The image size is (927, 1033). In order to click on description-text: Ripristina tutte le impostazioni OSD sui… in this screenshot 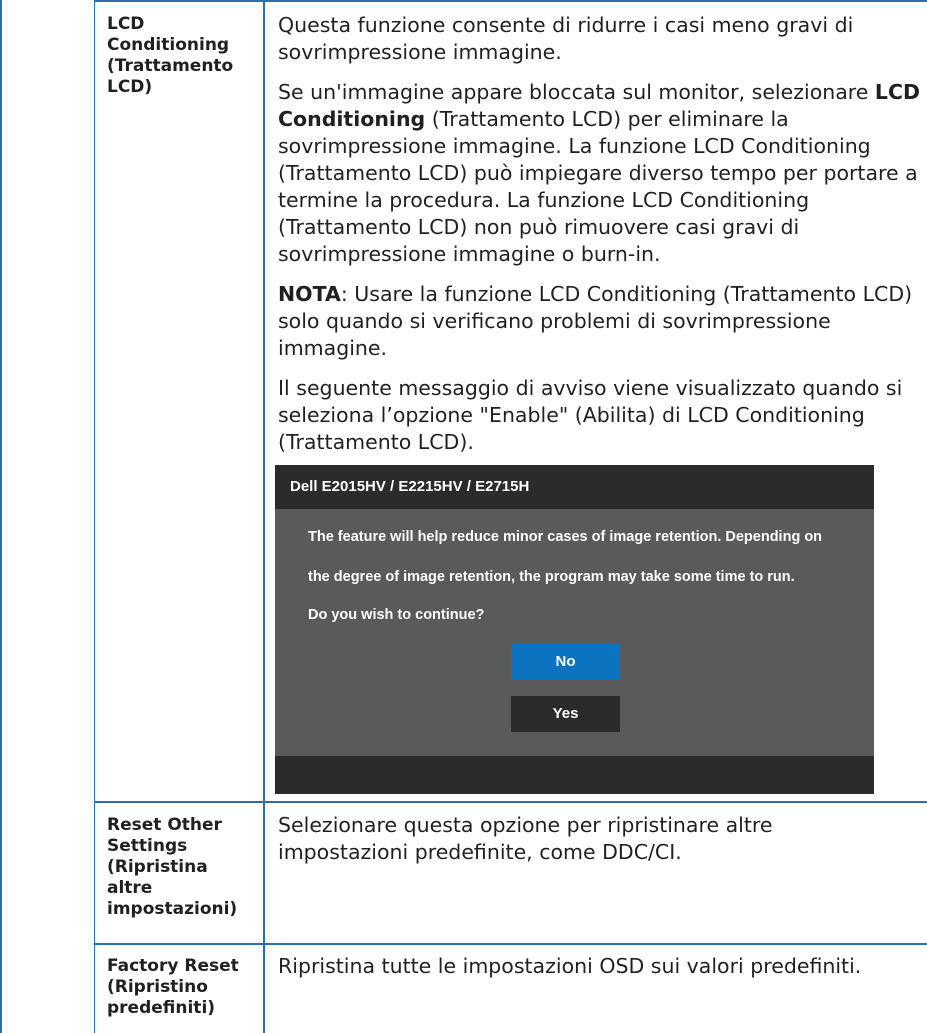, I will do `click(570, 966)`.